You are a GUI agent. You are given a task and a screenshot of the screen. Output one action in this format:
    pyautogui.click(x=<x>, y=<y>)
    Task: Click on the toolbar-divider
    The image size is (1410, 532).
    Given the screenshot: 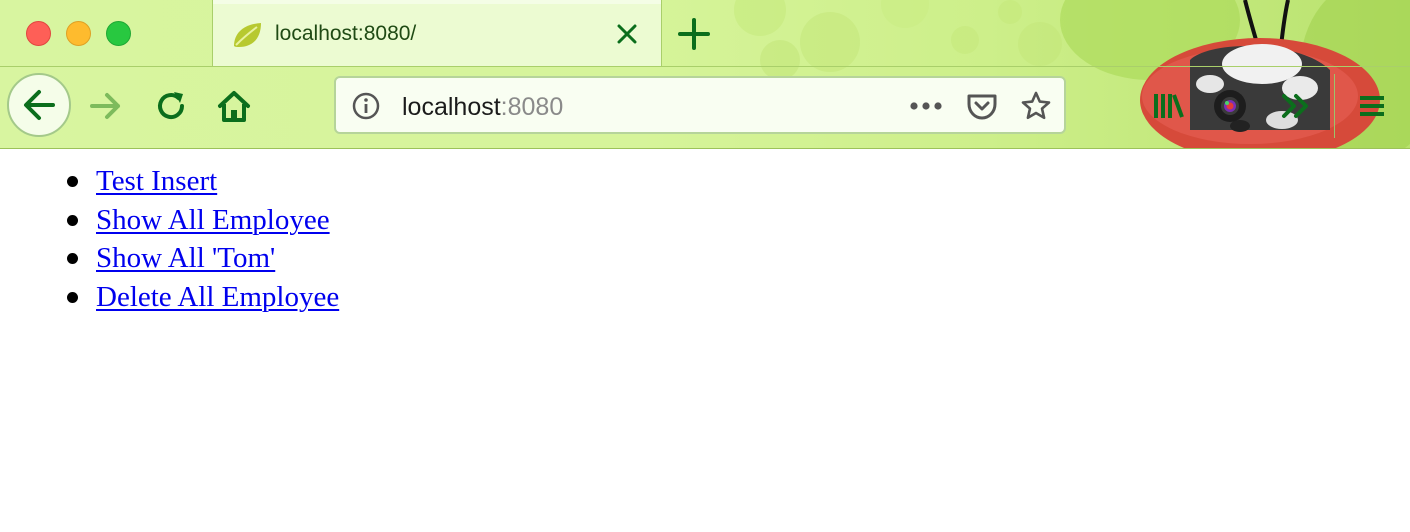 What is the action you would take?
    pyautogui.click(x=705, y=66)
    